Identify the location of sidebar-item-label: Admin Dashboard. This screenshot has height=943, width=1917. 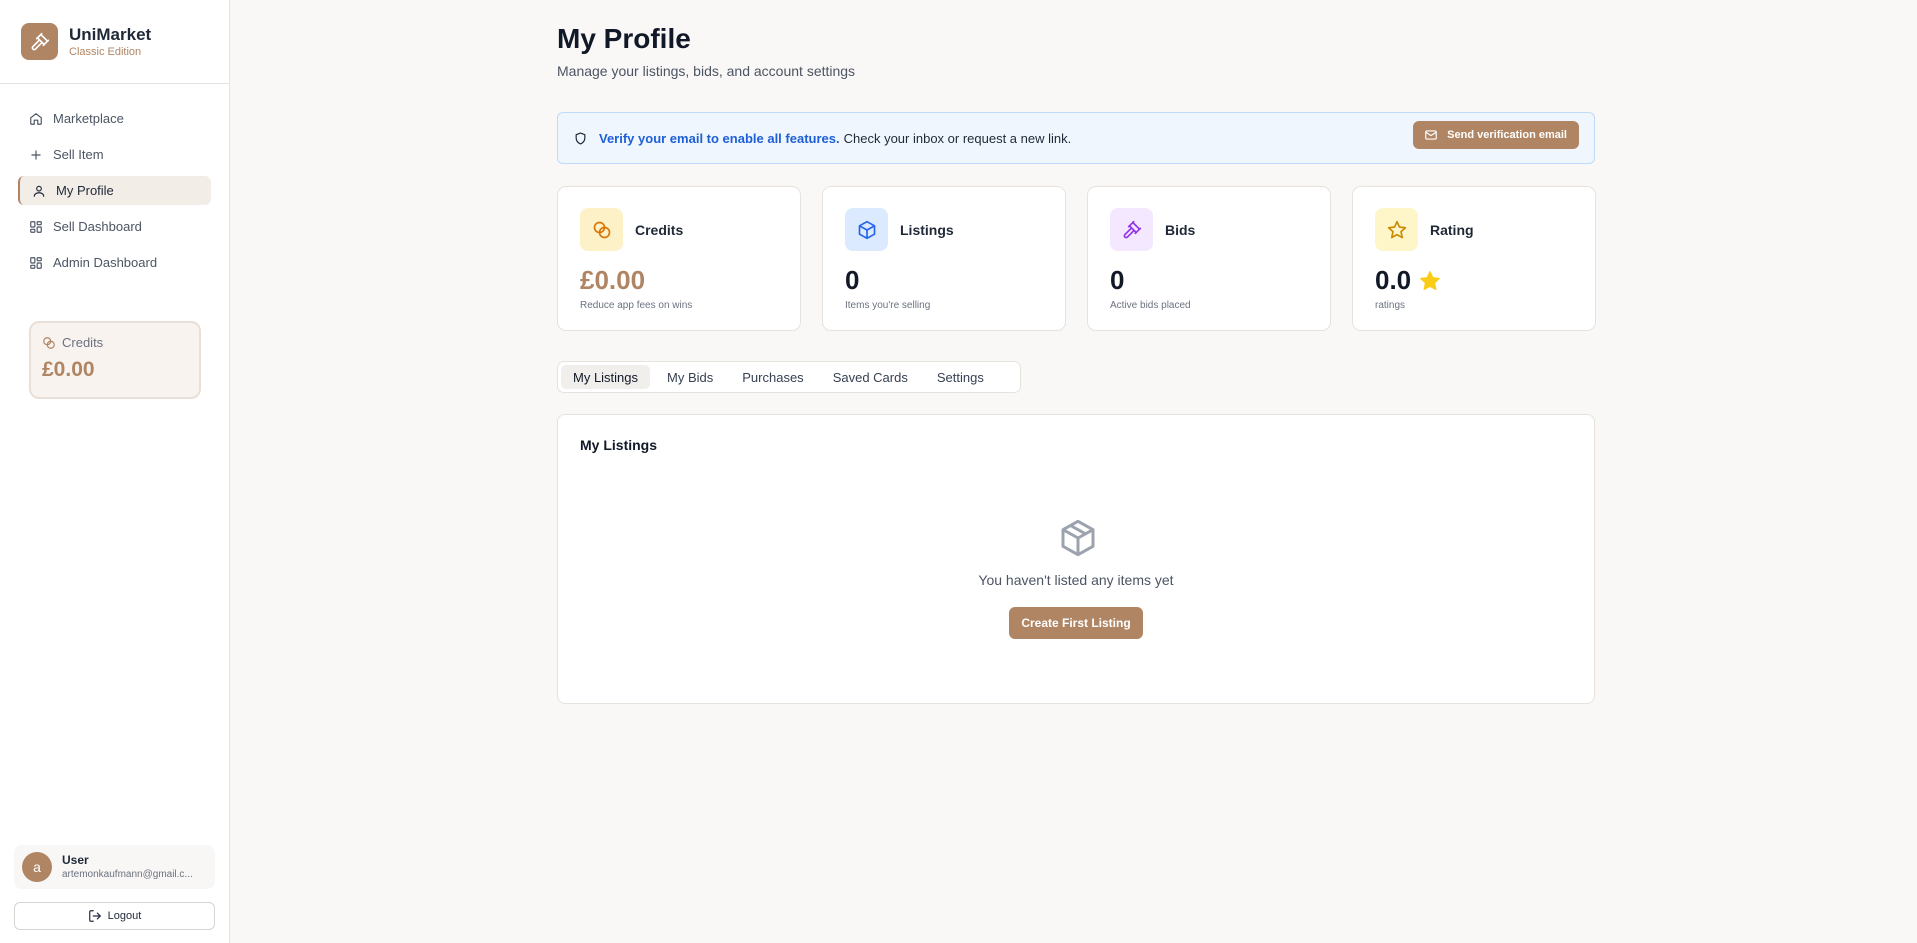
(105, 262).